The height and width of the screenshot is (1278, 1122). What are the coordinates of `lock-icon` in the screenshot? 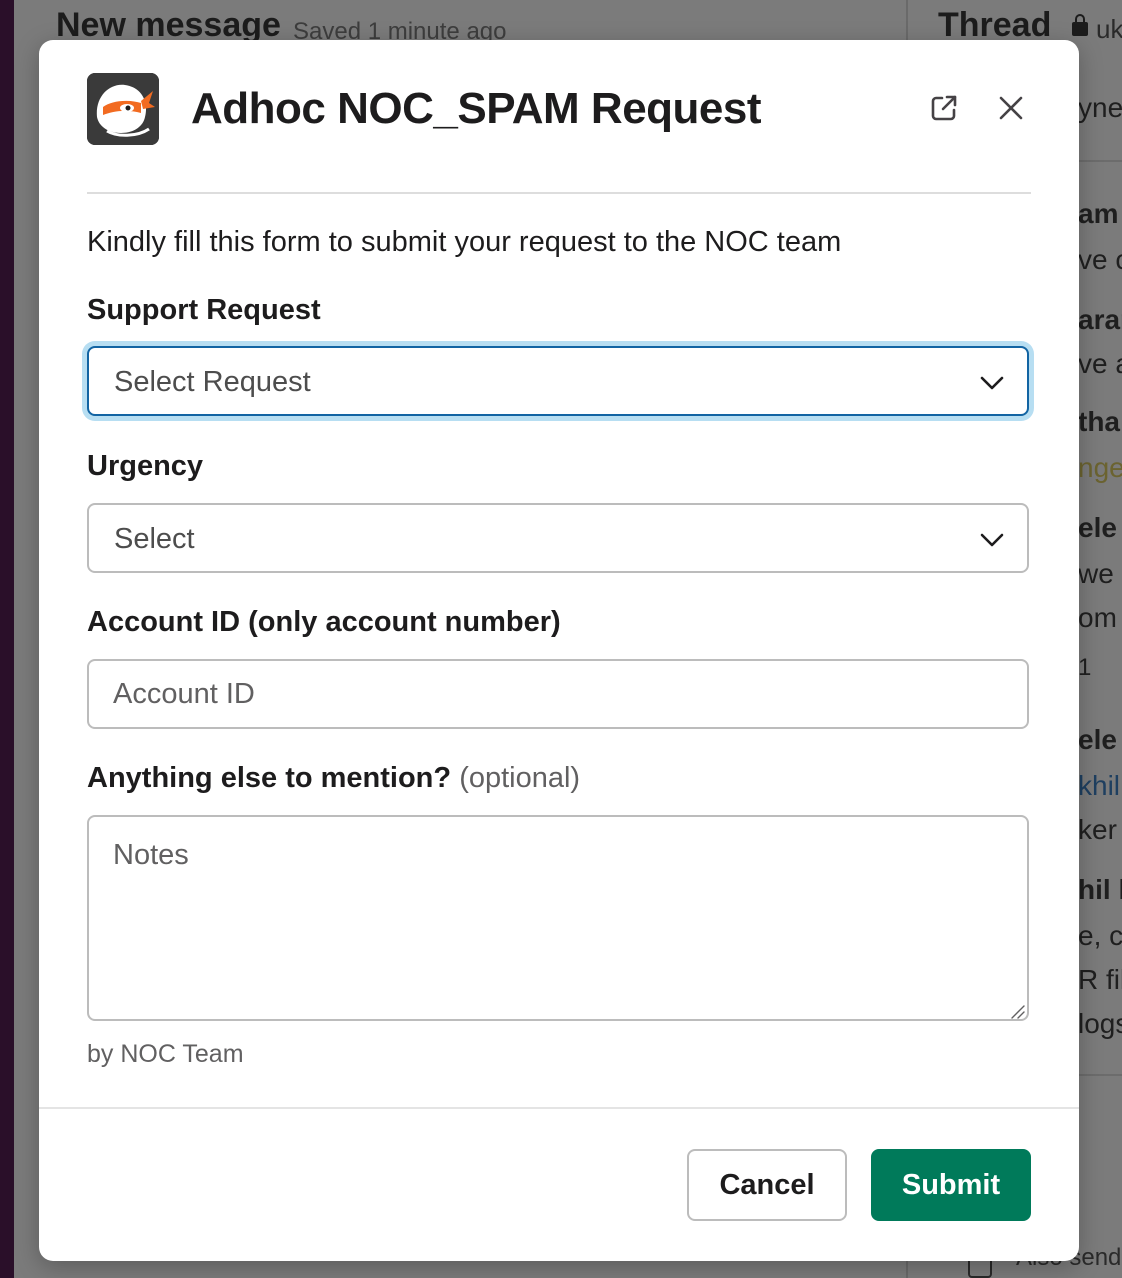 It's located at (1080, 25).